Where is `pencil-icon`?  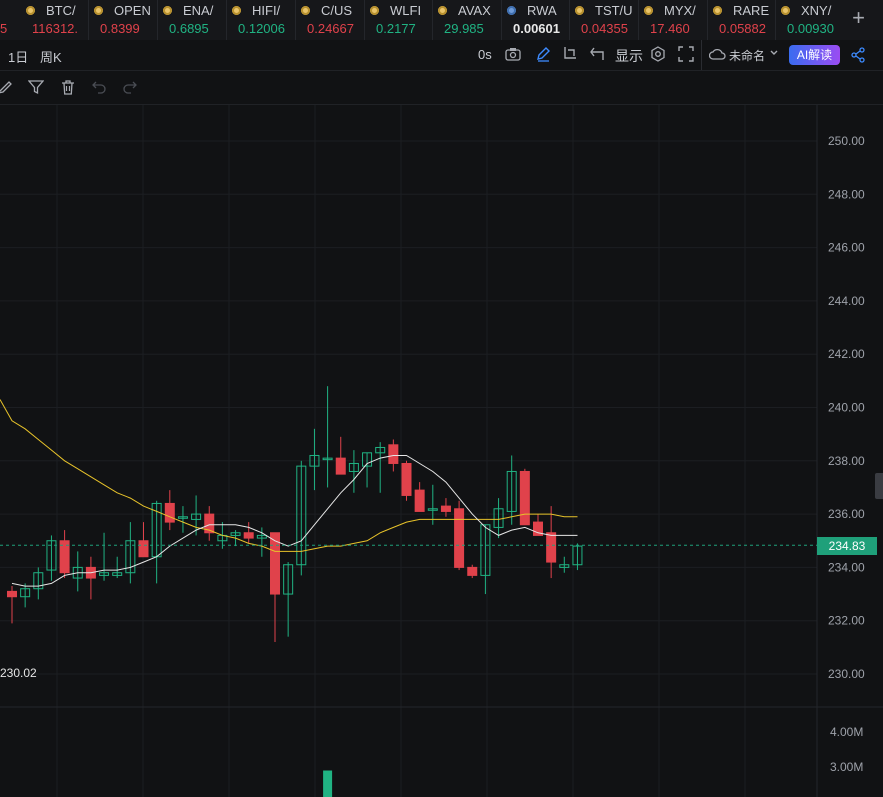
pencil-icon is located at coordinates (543, 54).